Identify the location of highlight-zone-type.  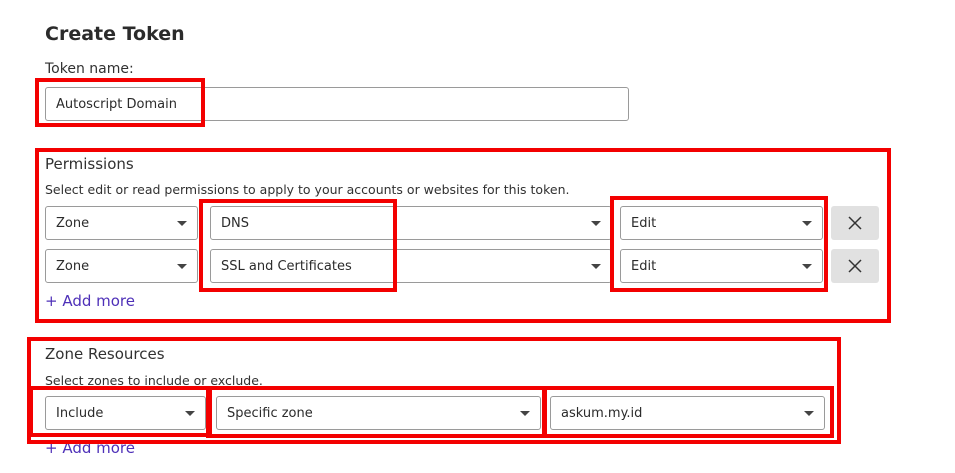
(376, 412).